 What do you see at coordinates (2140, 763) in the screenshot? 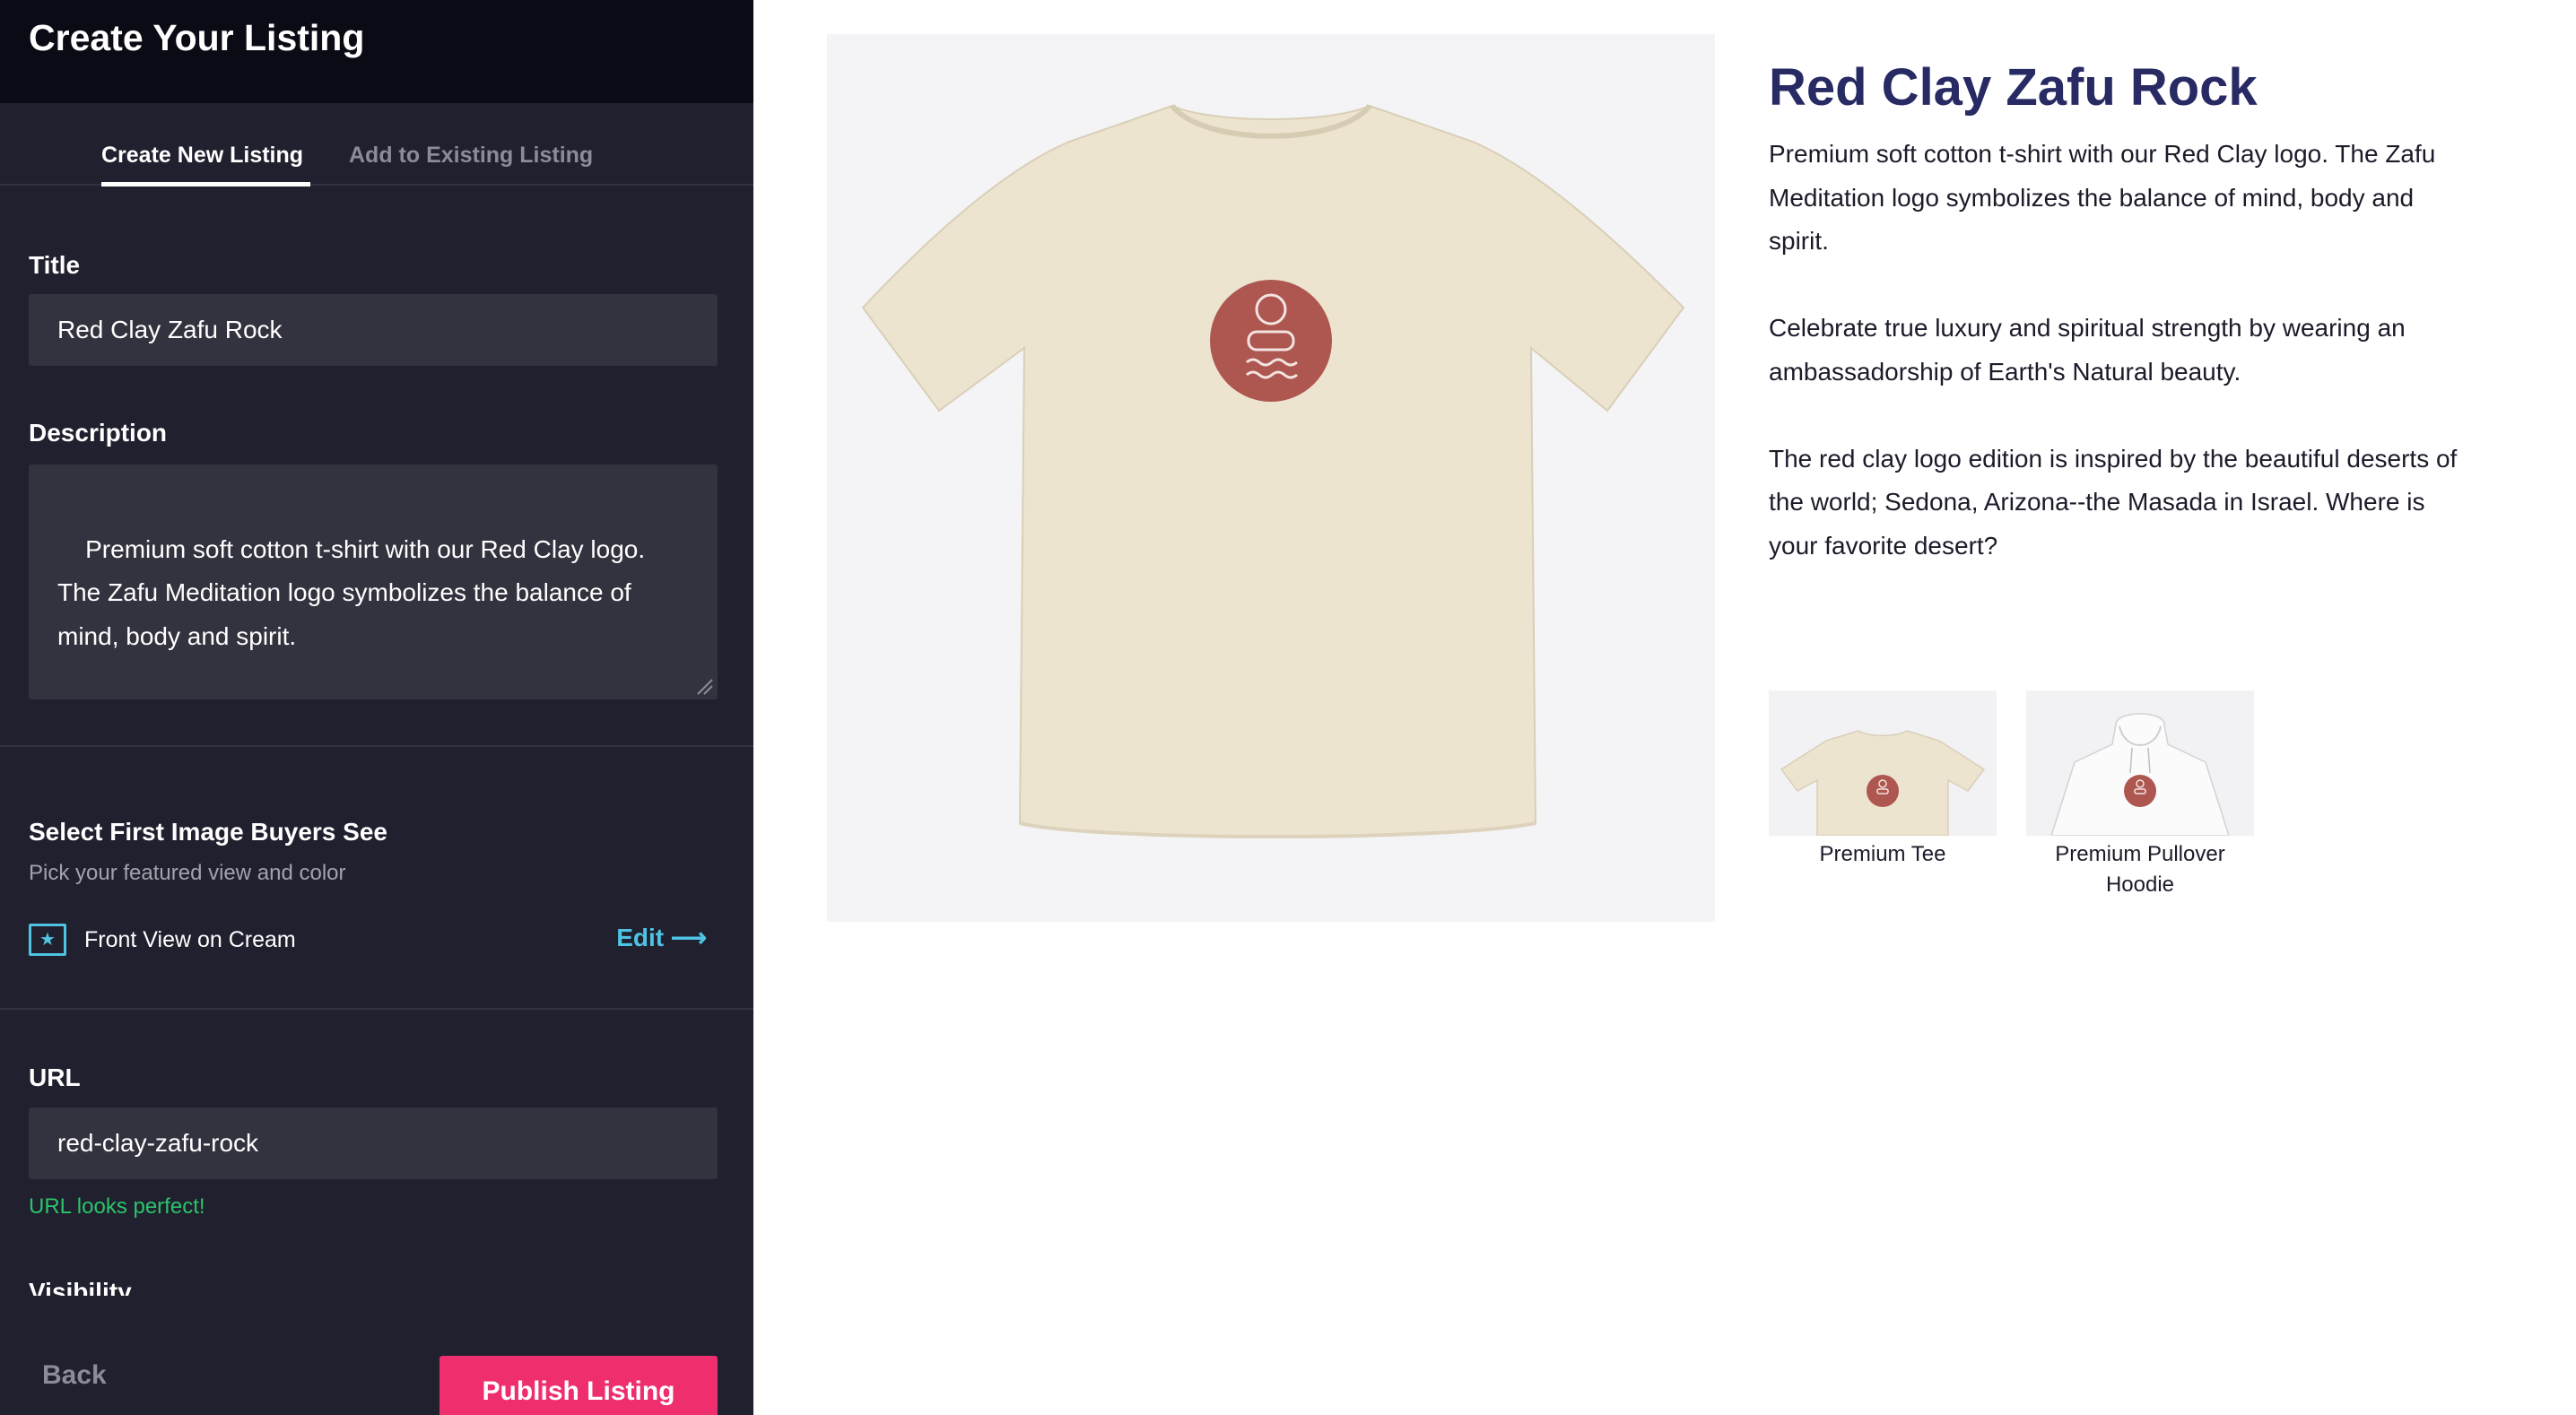
I see `hoodie-thumbnail-image` at bounding box center [2140, 763].